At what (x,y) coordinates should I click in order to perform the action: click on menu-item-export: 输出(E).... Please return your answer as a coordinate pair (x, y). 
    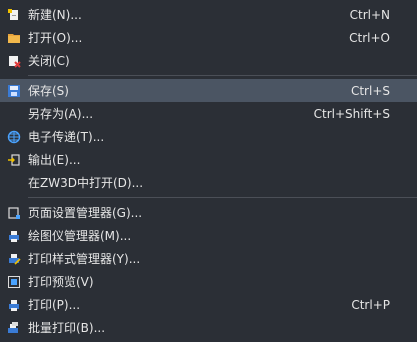
    Looking at the image, I should click on (208, 159).